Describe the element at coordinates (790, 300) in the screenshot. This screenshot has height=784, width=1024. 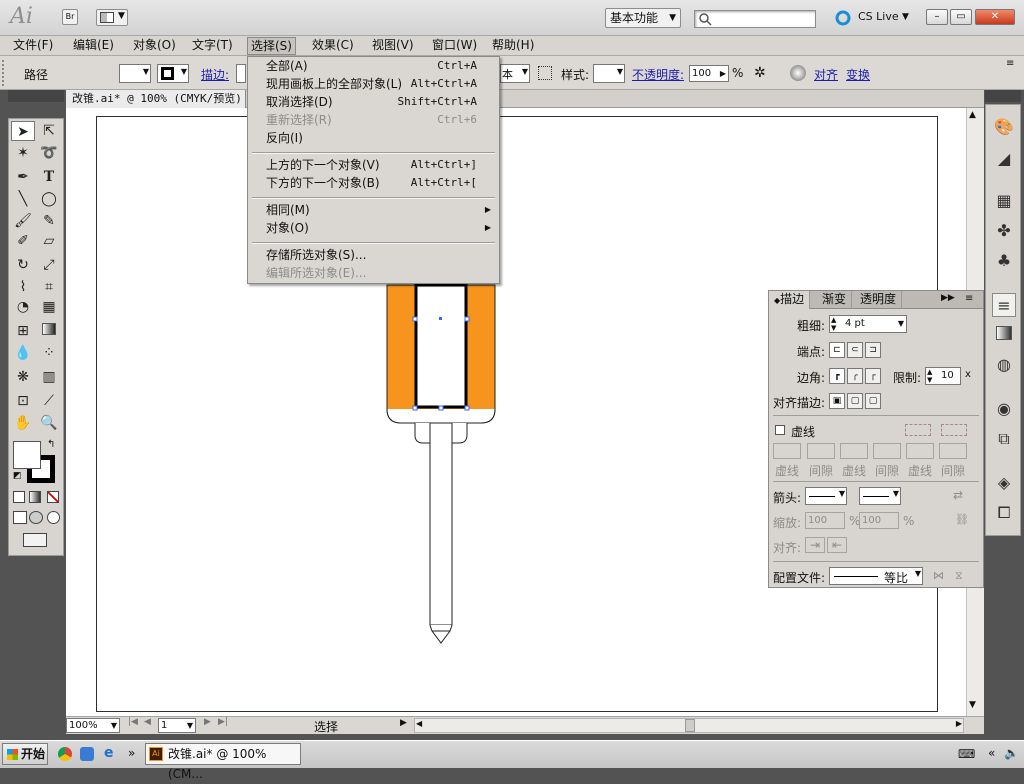
I see `tab-stroke: ◆描边` at that location.